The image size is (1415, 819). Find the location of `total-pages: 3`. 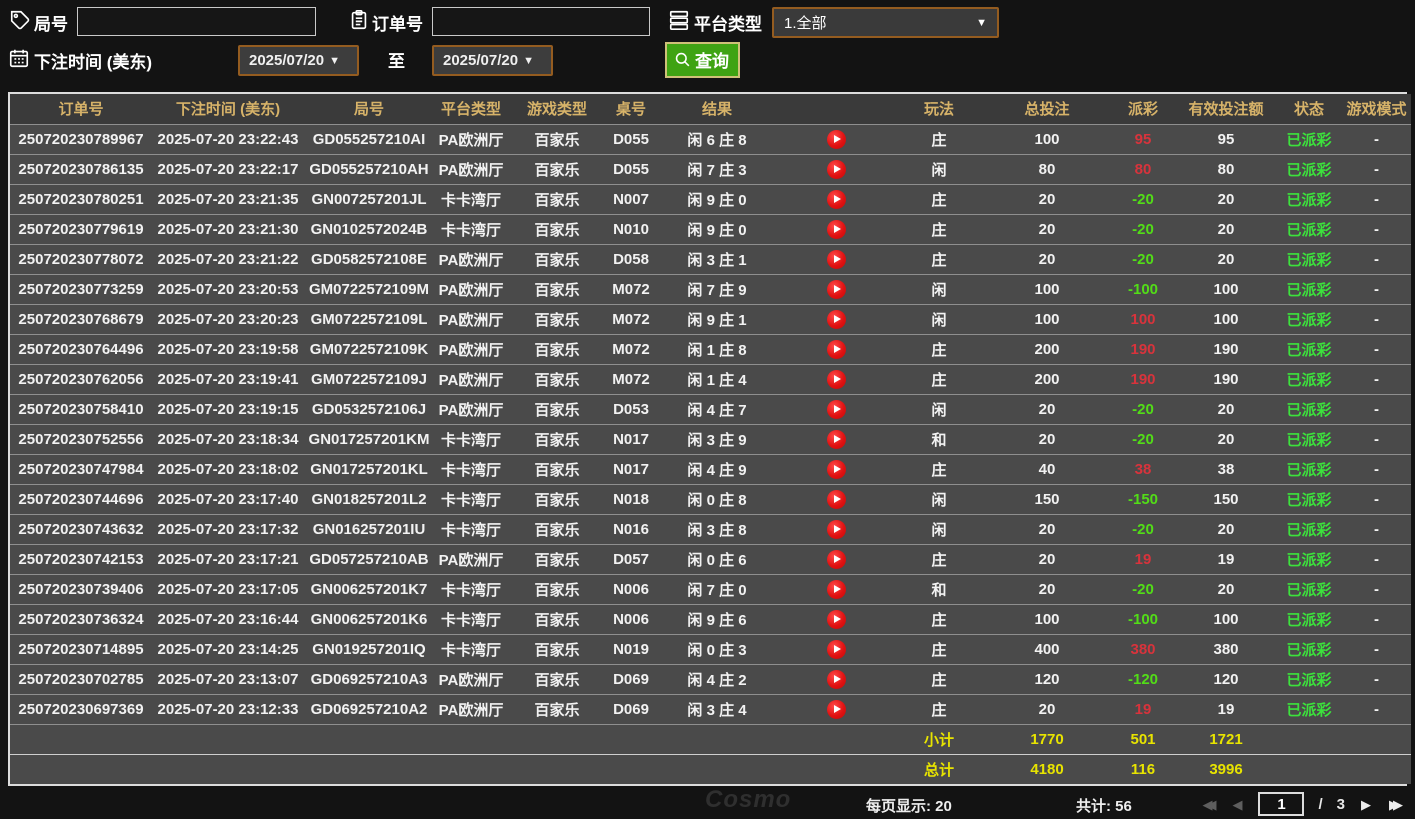

total-pages: 3 is located at coordinates (1340, 804).